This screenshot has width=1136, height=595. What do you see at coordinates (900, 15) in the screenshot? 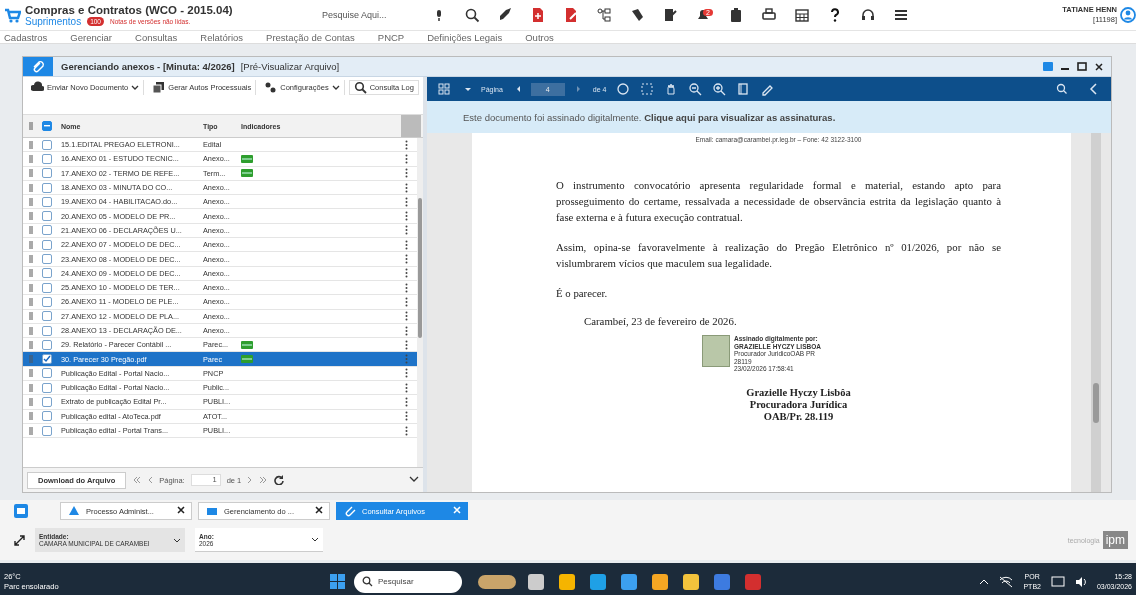
I see `menu-icon` at bounding box center [900, 15].